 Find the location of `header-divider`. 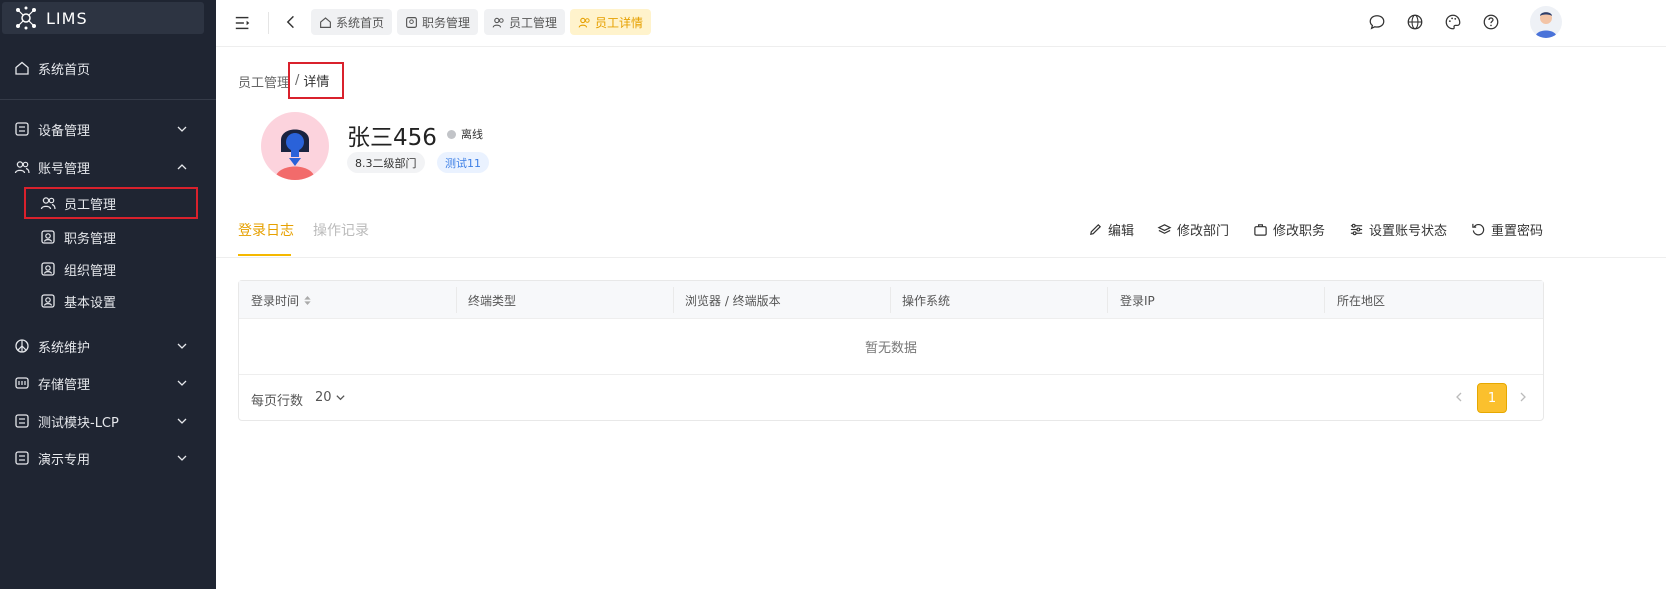

header-divider is located at coordinates (268, 23).